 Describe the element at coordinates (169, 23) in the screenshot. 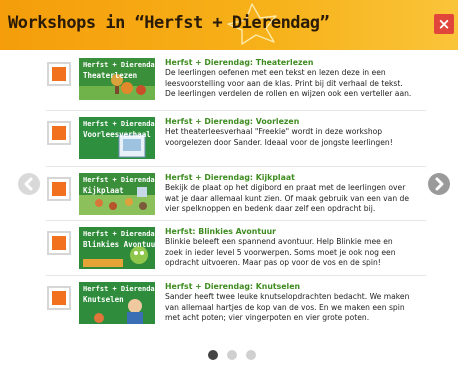

I see `dialog-title: Workshops in “Herfst + Dierendag”` at that location.